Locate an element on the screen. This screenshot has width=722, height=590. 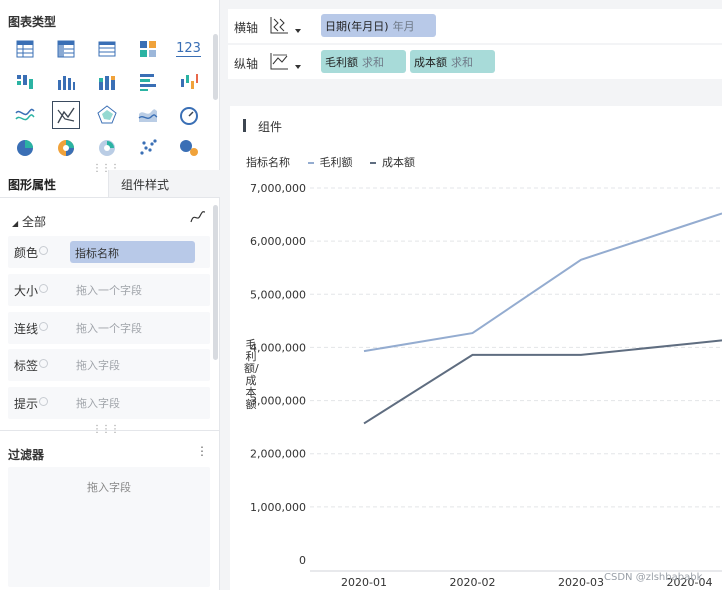
field-agg: 年月 is located at coordinates (403, 26).